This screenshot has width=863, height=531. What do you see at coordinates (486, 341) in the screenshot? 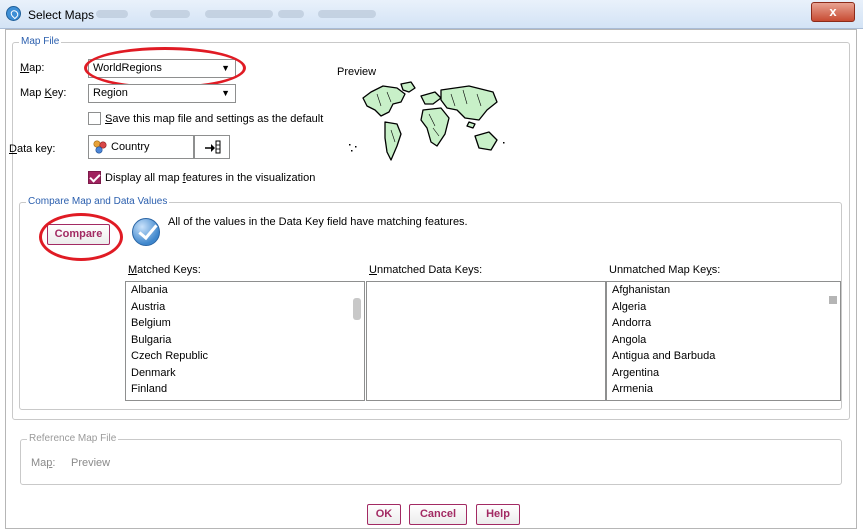
I see `unmatched-data-keys-list` at bounding box center [486, 341].